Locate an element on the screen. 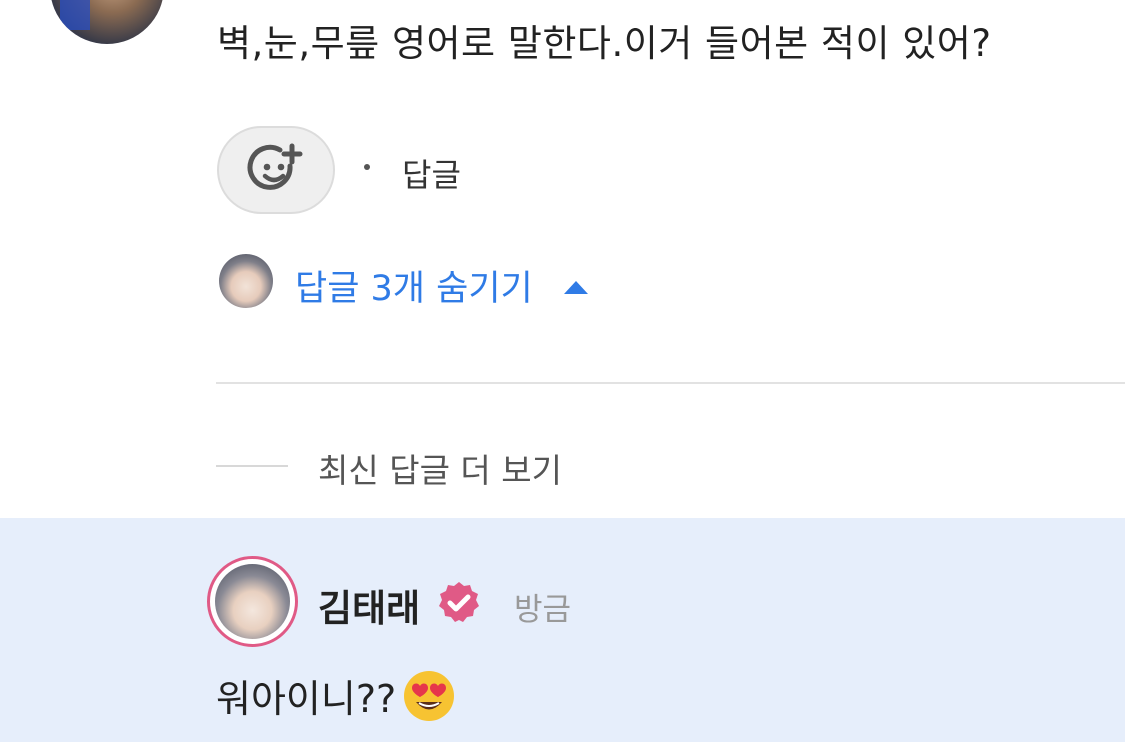  caret-up-icon is located at coordinates (576, 287).